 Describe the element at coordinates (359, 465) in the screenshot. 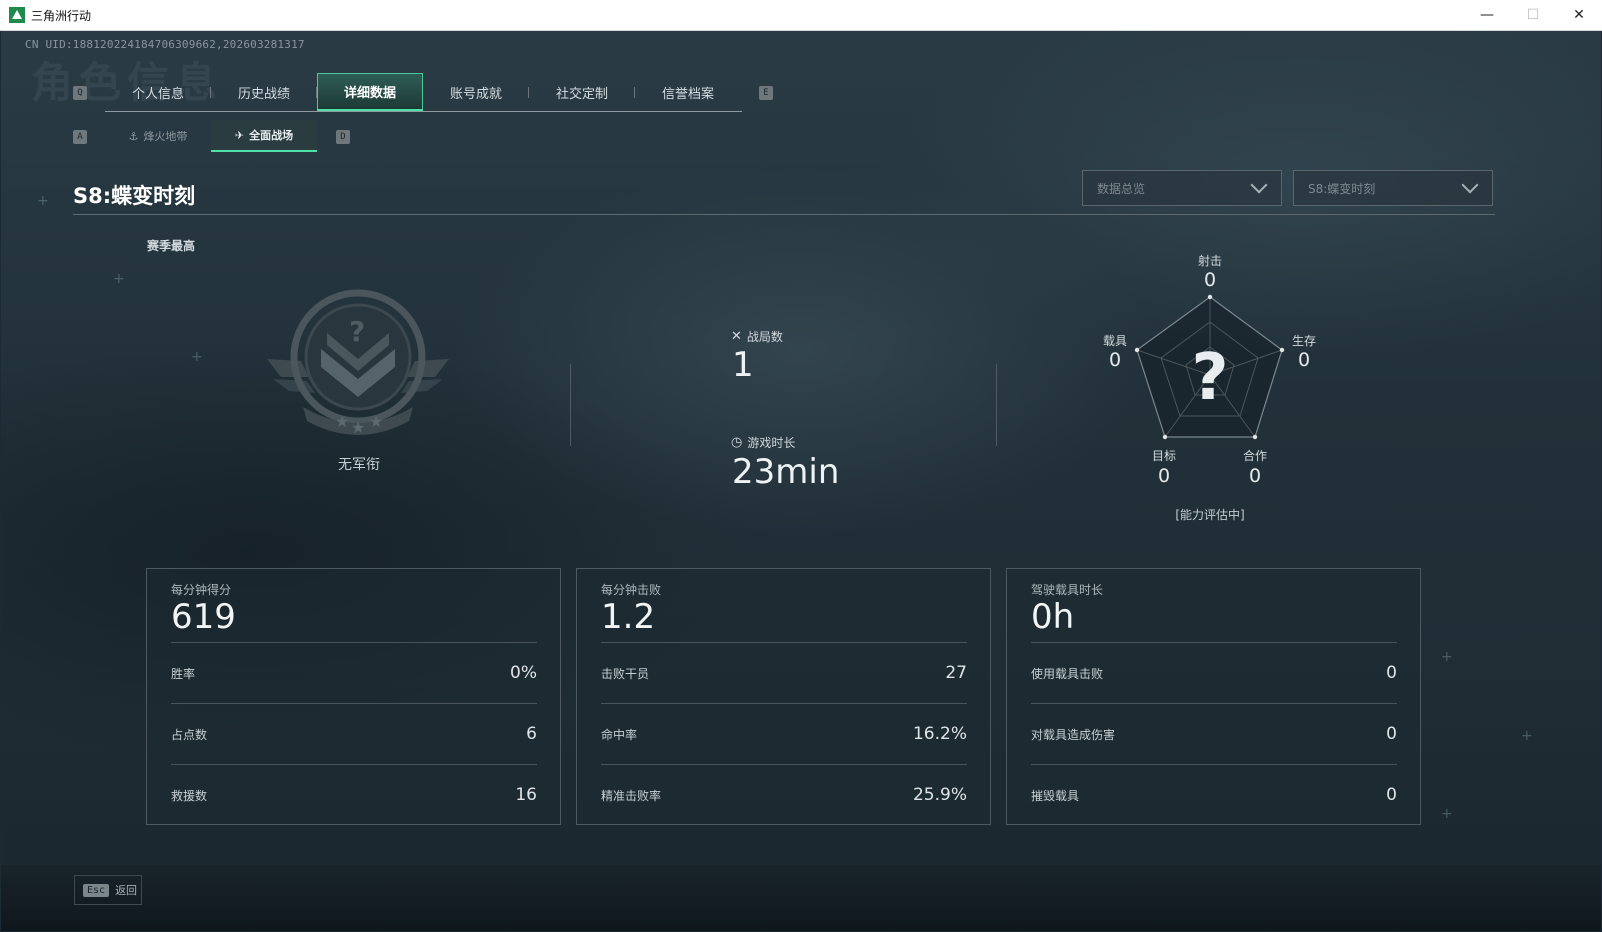

I see `rank-label: 无军衔` at that location.